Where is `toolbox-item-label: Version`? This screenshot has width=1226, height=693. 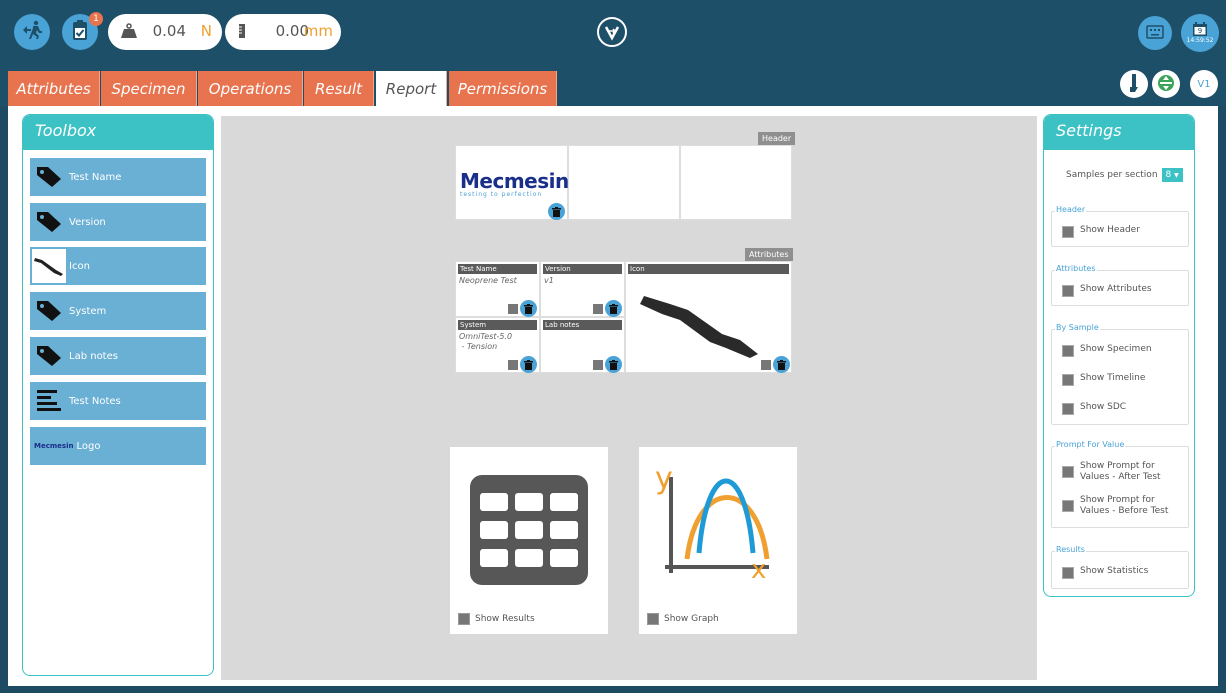
toolbox-item-label: Version is located at coordinates (87, 222).